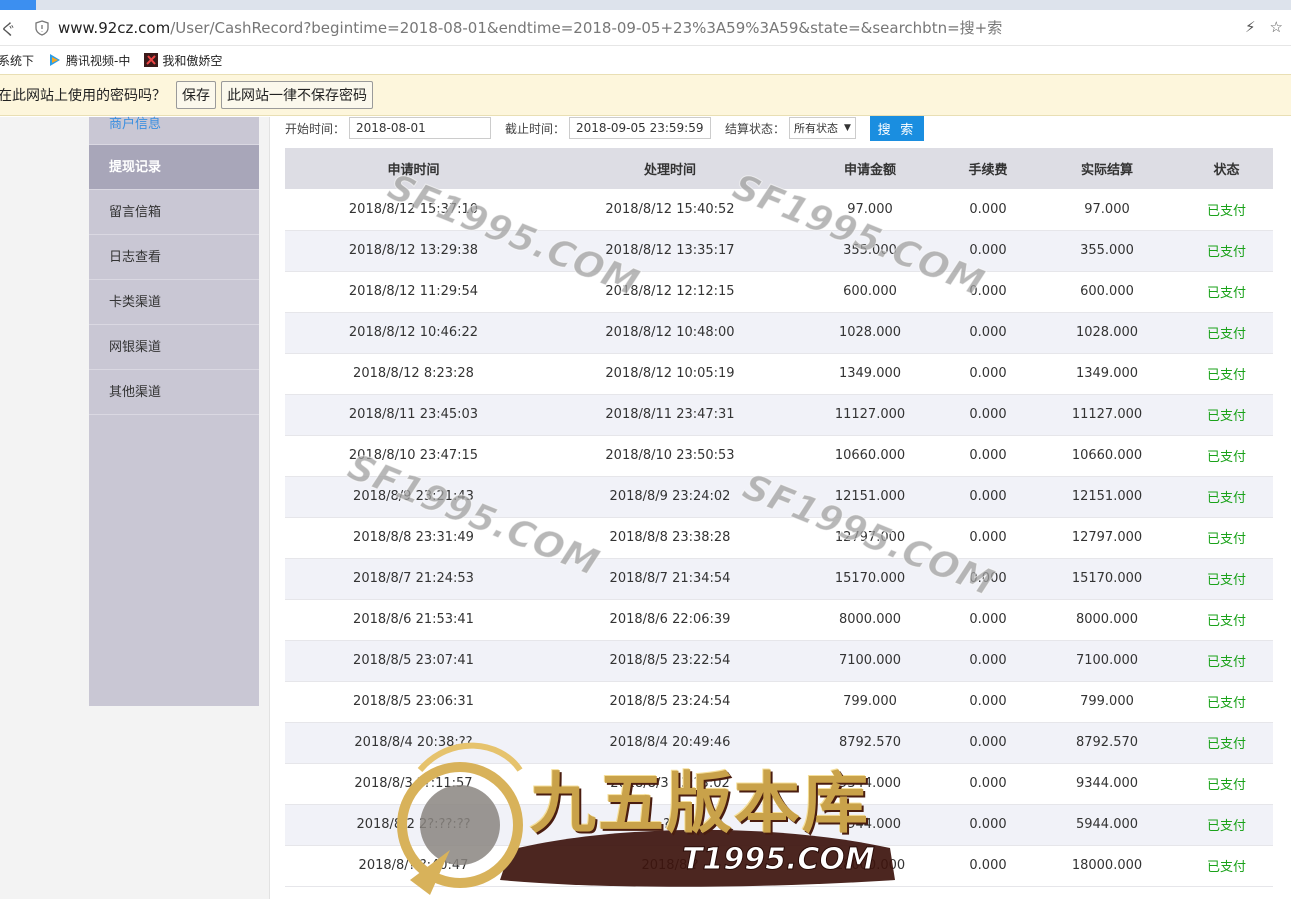 The image size is (1291, 899). What do you see at coordinates (135, 167) in the screenshot?
I see `sidebar-item-label: 提现记录` at bounding box center [135, 167].